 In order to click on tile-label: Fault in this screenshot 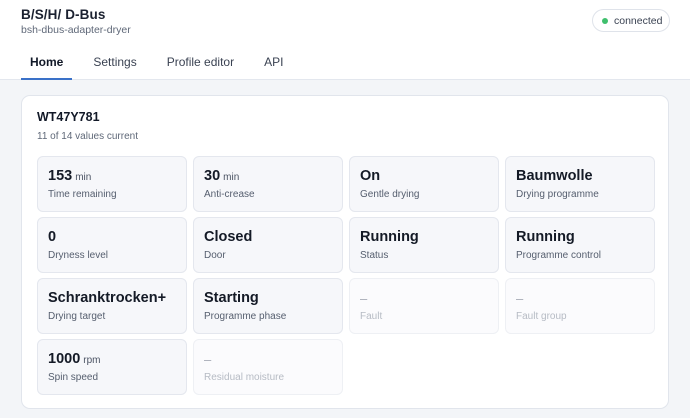, I will do `click(371, 316)`.